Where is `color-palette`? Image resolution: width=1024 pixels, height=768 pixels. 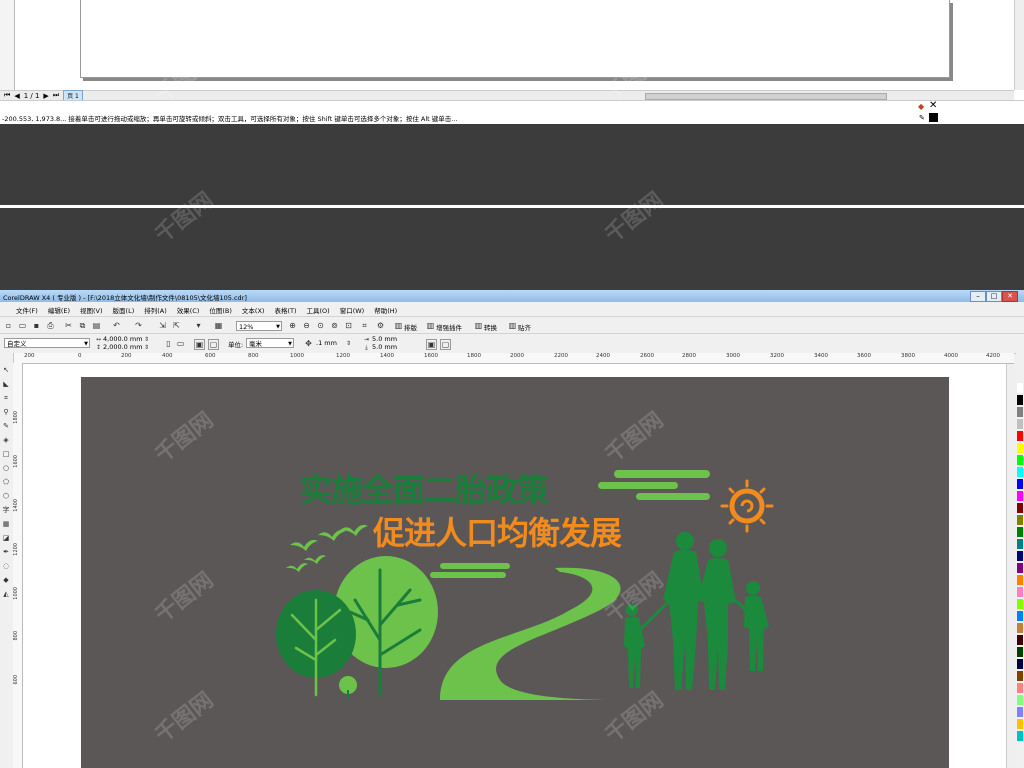
color-palette is located at coordinates (1020, 560).